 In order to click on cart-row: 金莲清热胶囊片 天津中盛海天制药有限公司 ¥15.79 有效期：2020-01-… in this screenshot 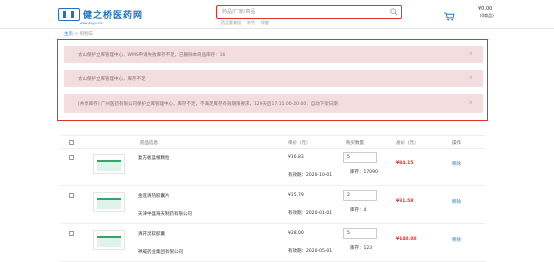, I will do `click(272, 205)`.